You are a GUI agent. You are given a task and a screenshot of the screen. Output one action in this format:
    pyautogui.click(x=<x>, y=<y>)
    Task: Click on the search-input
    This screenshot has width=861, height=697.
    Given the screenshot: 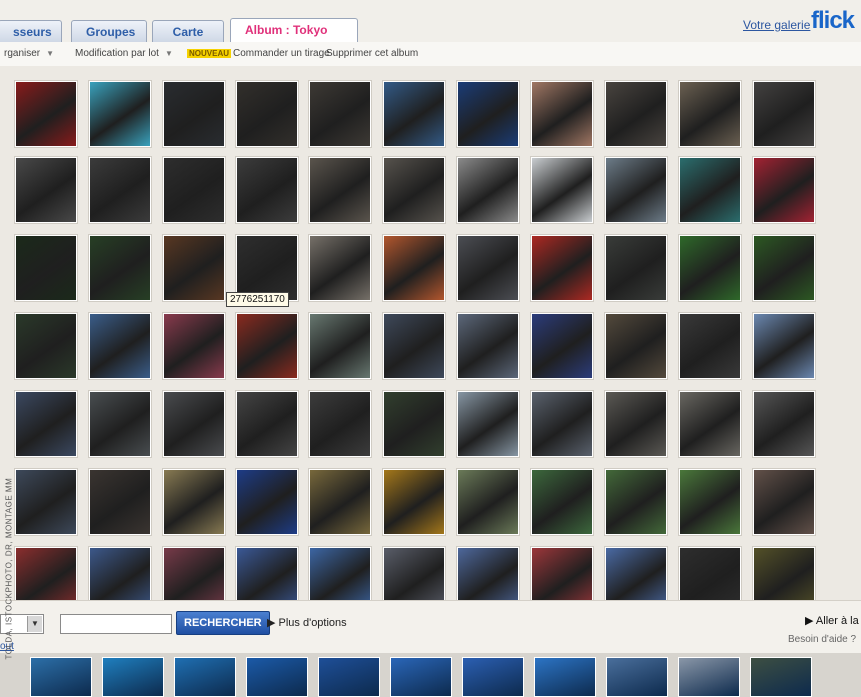 What is the action you would take?
    pyautogui.click(x=116, y=624)
    